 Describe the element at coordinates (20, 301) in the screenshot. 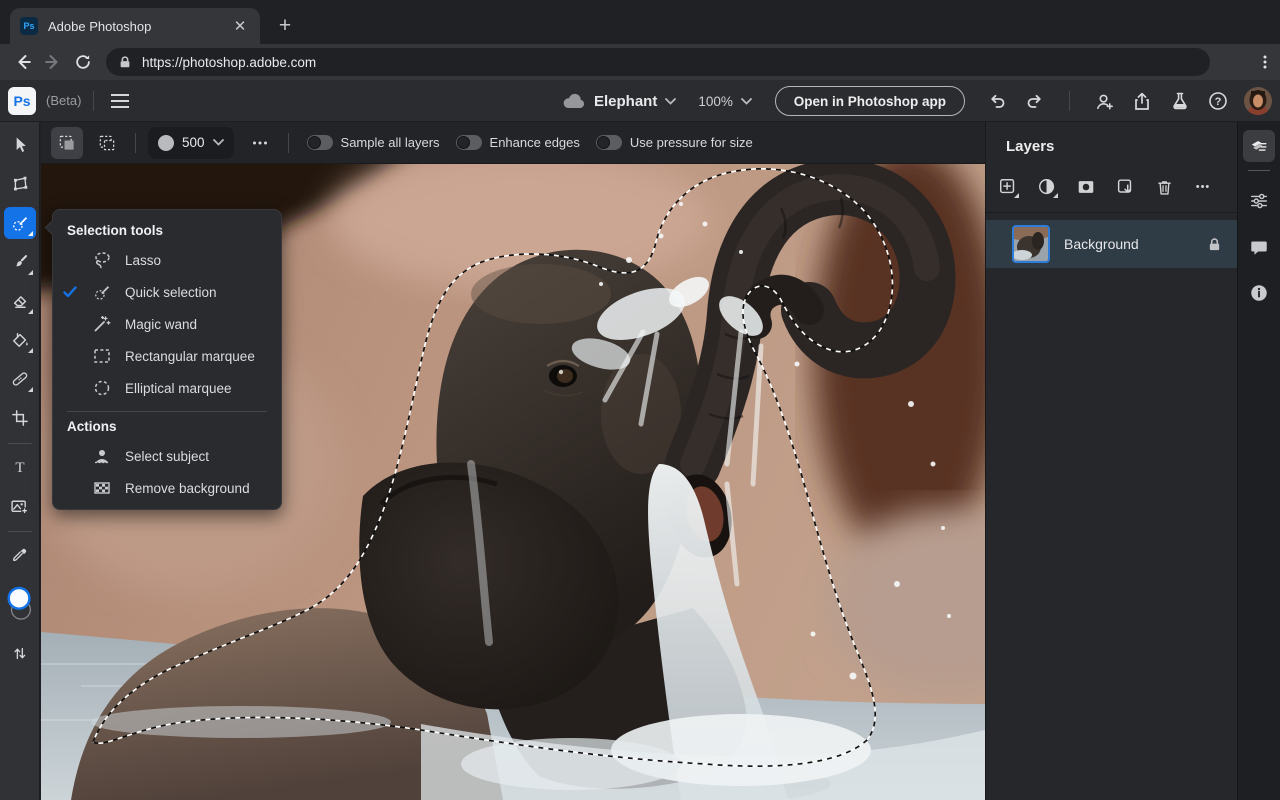

I see `eraser-tool` at that location.